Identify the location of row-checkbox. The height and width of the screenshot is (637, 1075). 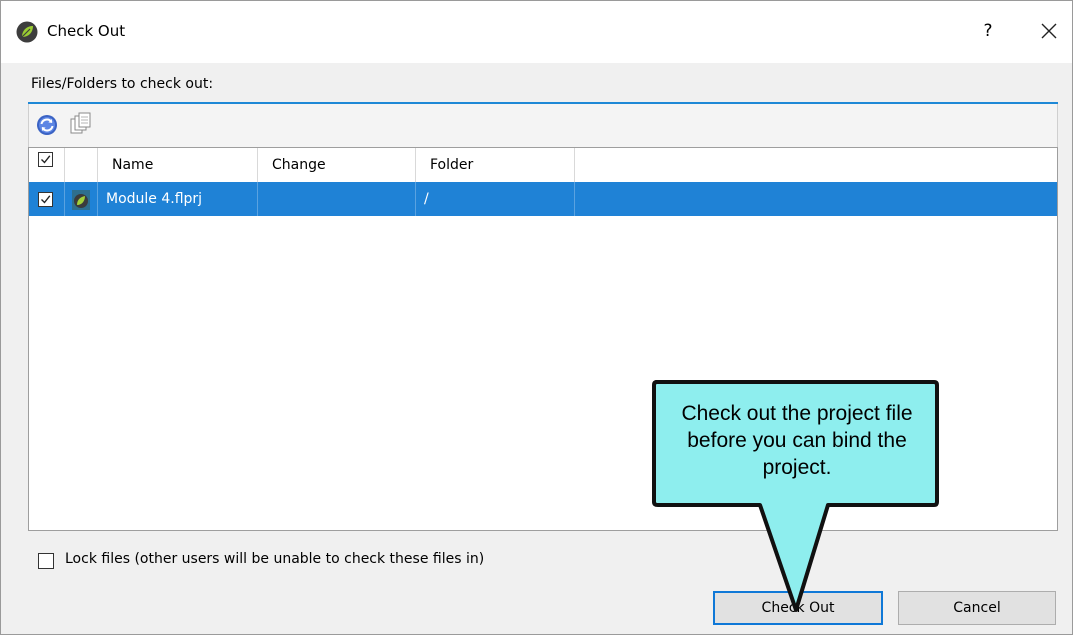
(45, 199).